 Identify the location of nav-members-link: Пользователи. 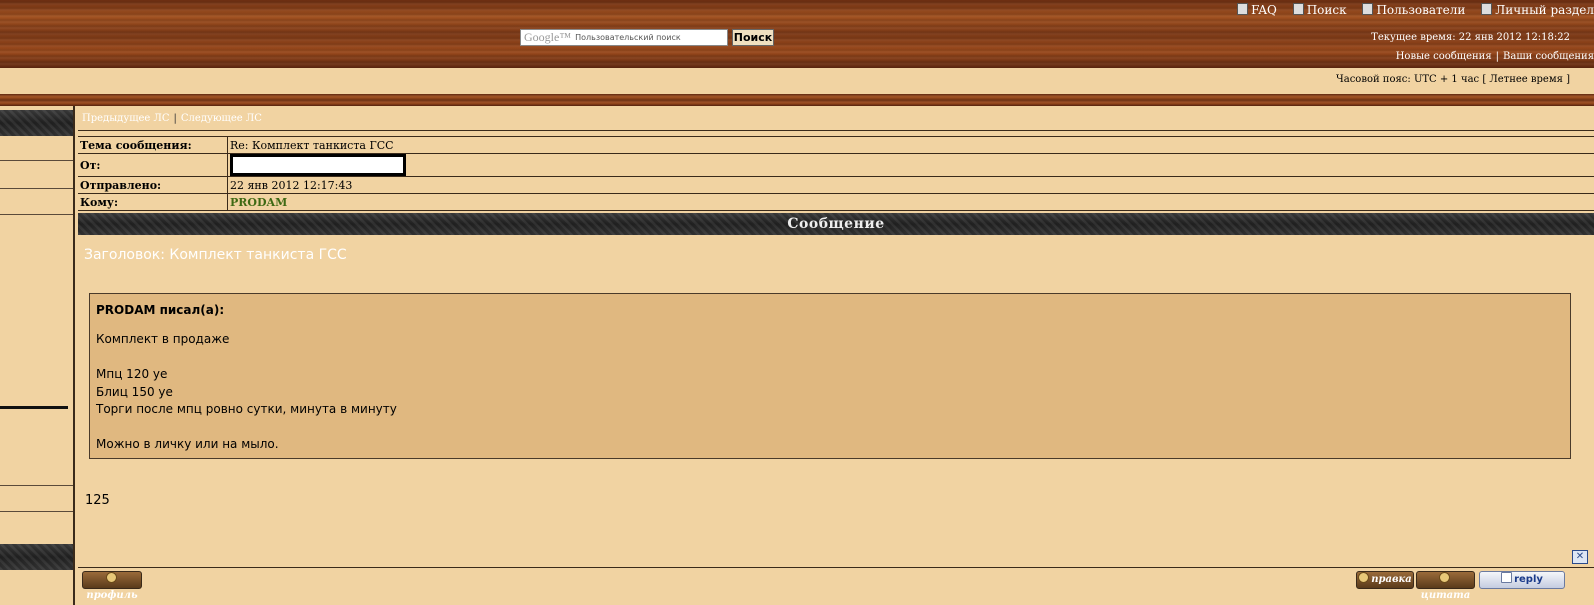
(1413, 10).